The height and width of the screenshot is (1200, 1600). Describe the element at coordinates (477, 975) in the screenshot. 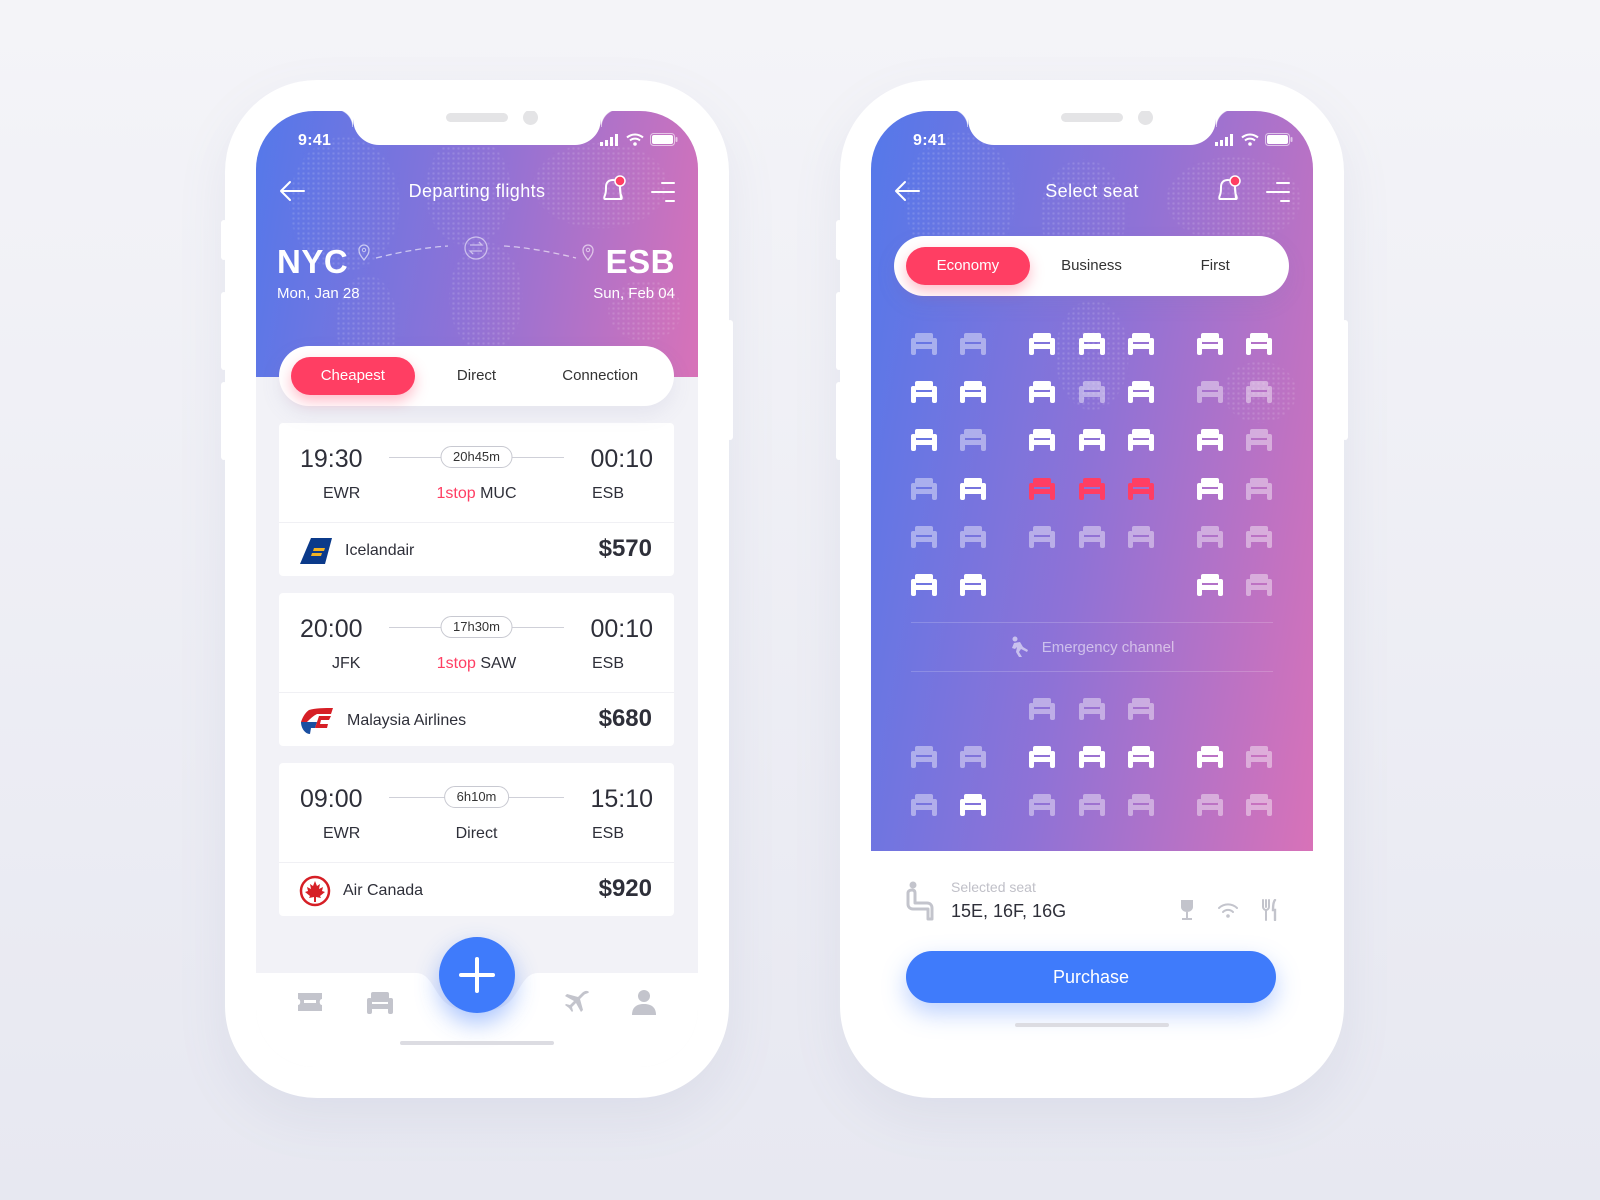

I see `add-button` at that location.